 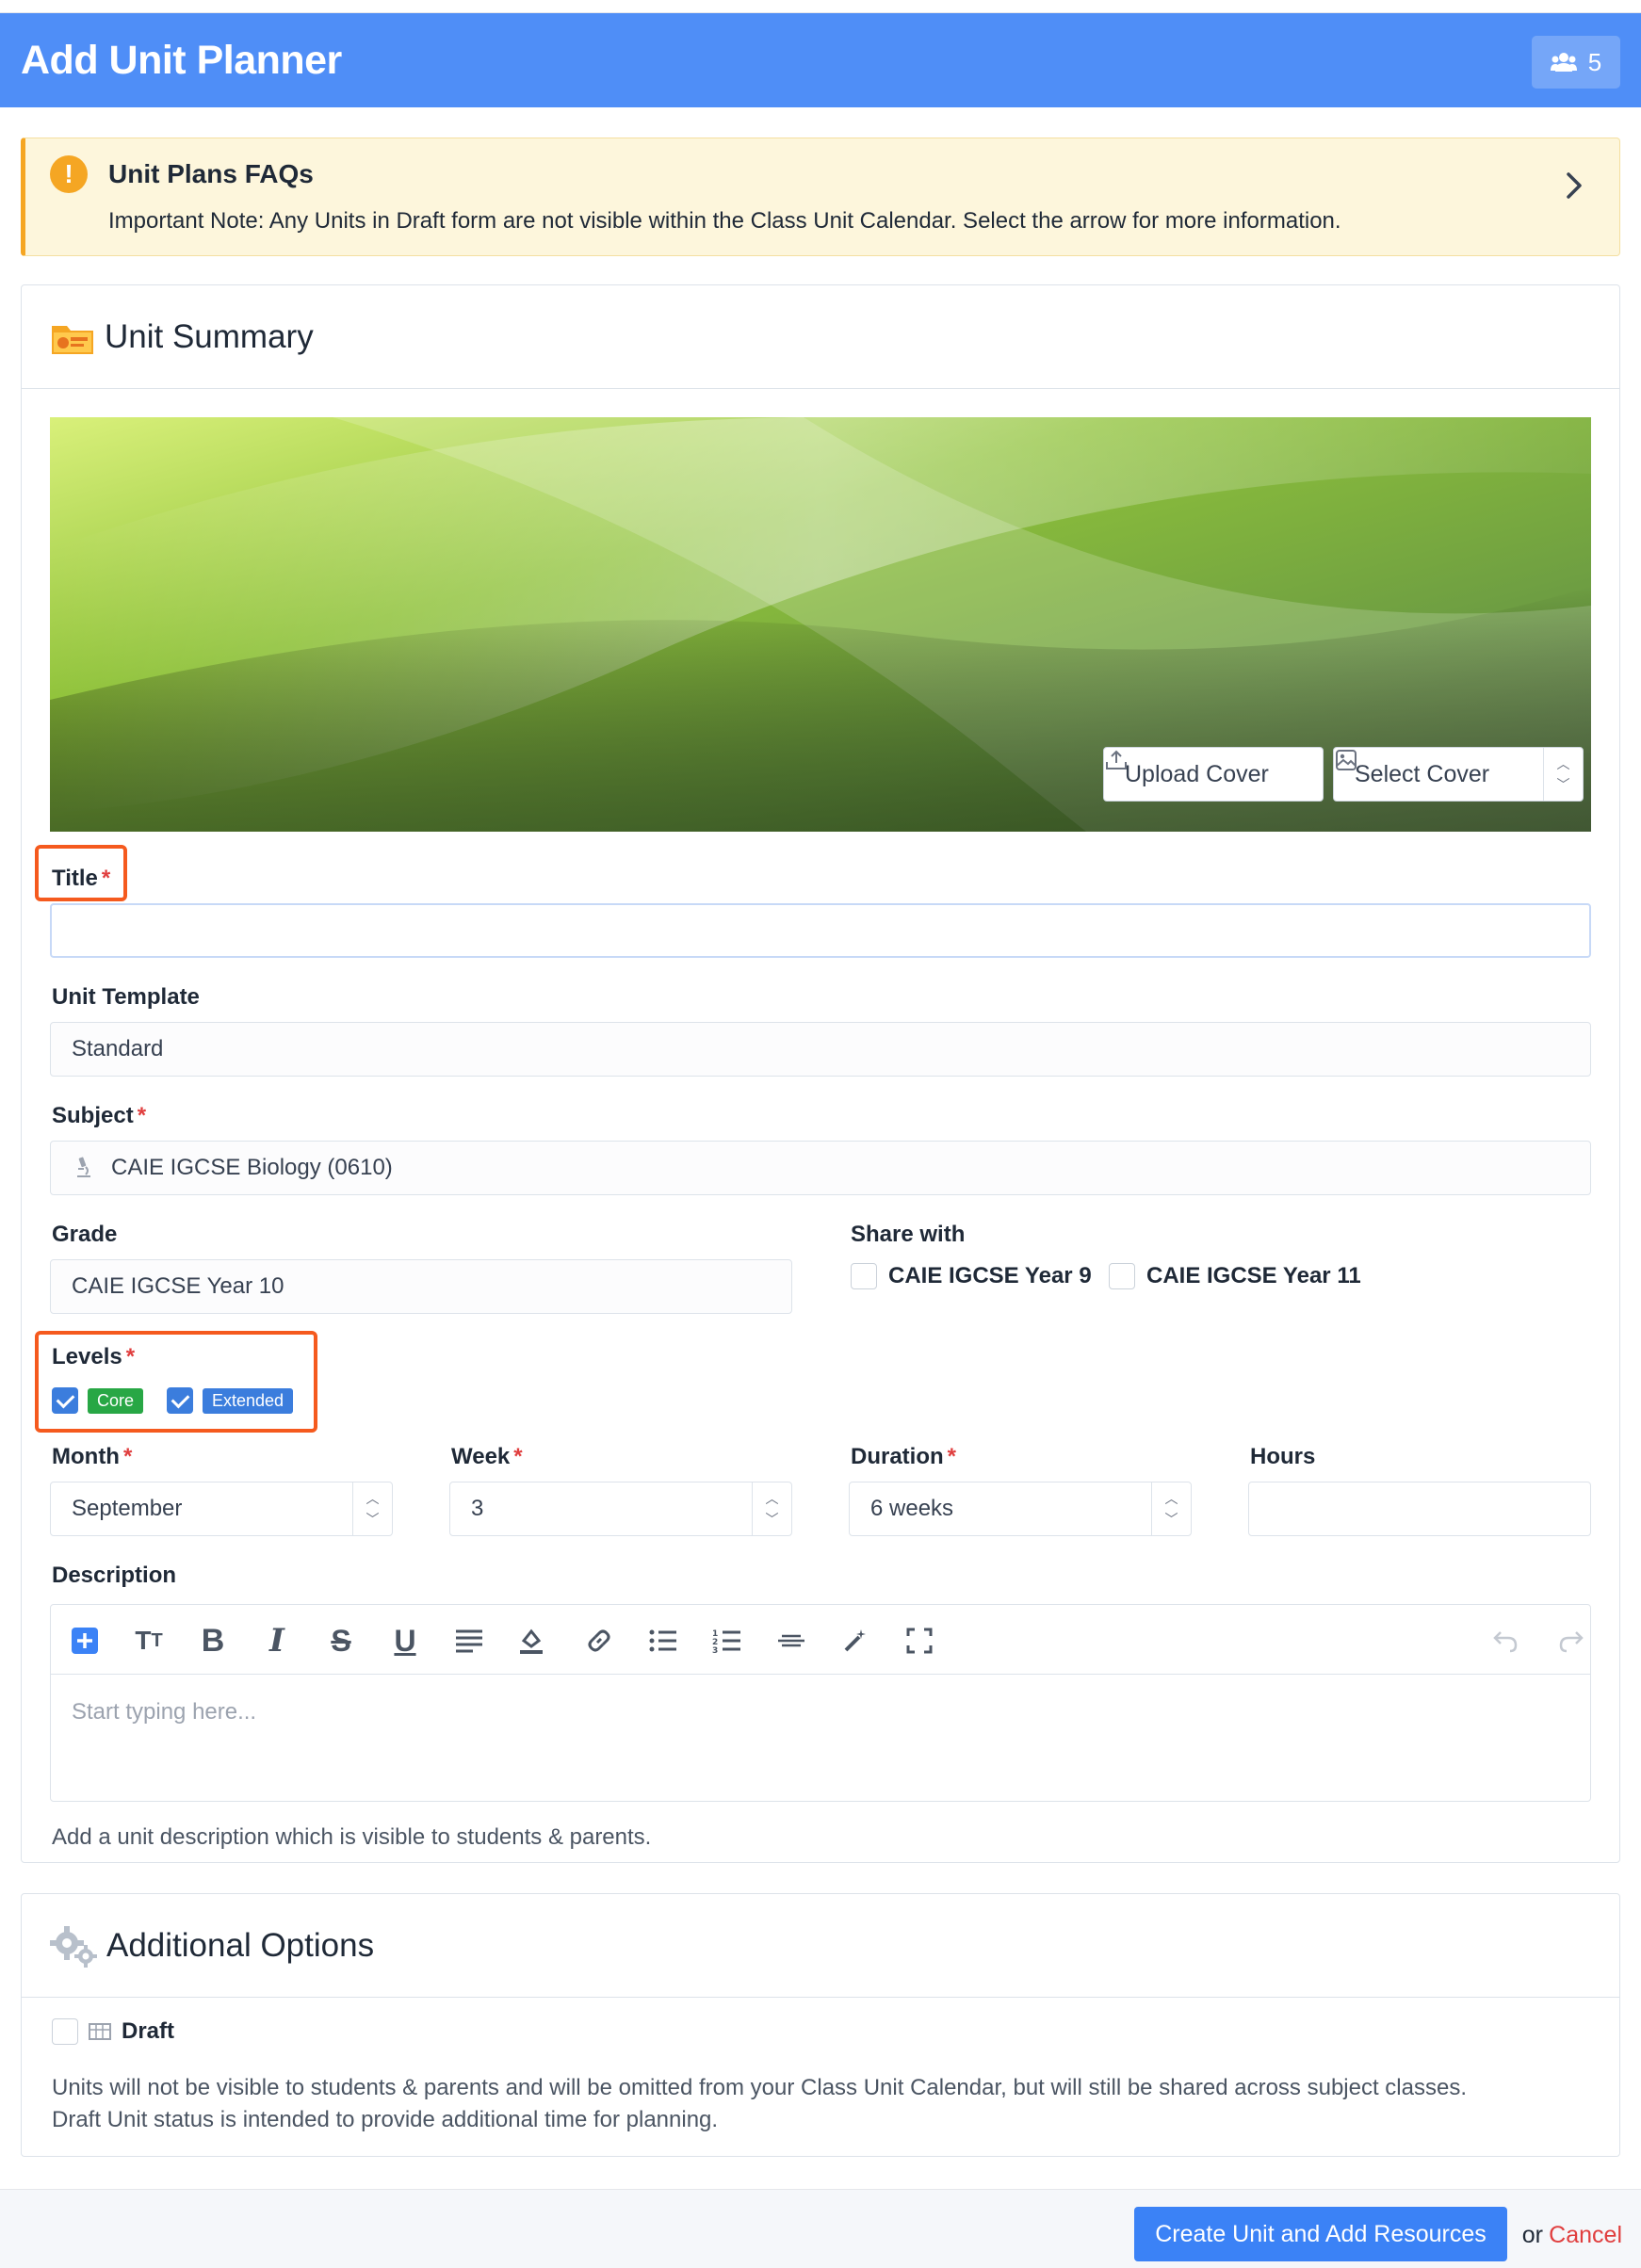 I want to click on week-stepper: ︿ ﹀, so click(x=771, y=1508).